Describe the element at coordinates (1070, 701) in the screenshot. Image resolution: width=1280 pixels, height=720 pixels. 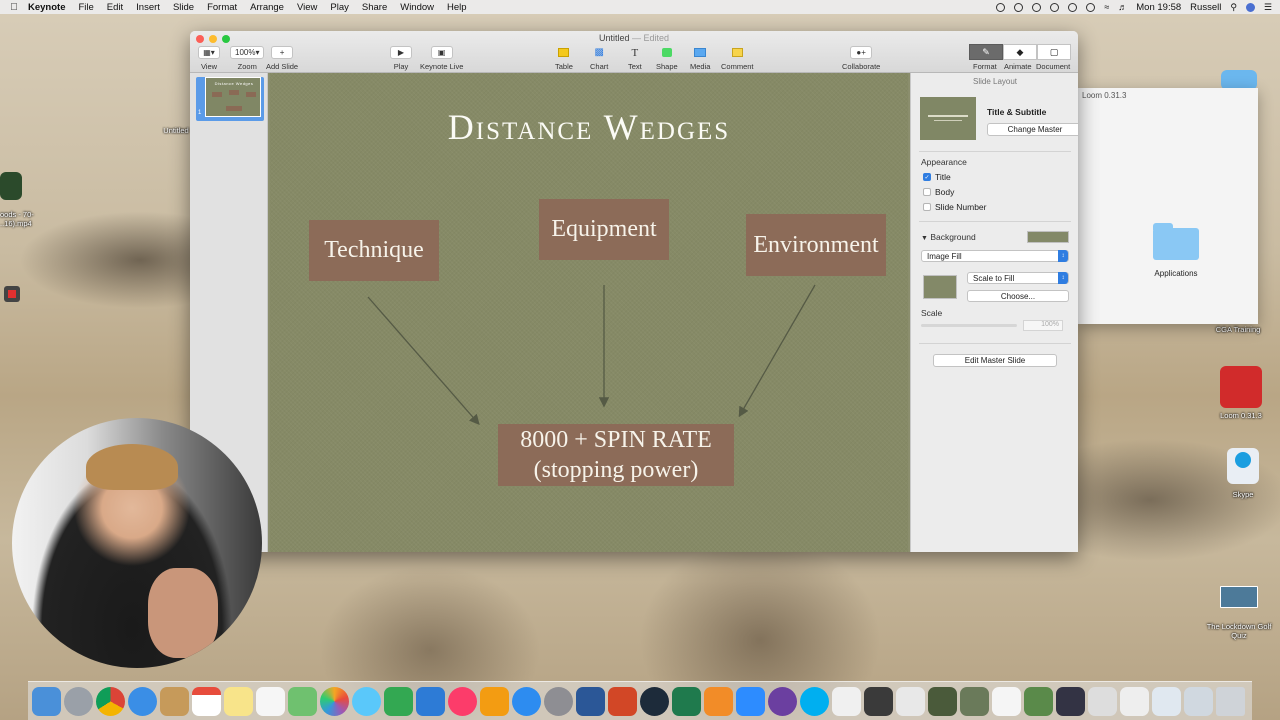
I see `window-thumbnail-icon` at that location.